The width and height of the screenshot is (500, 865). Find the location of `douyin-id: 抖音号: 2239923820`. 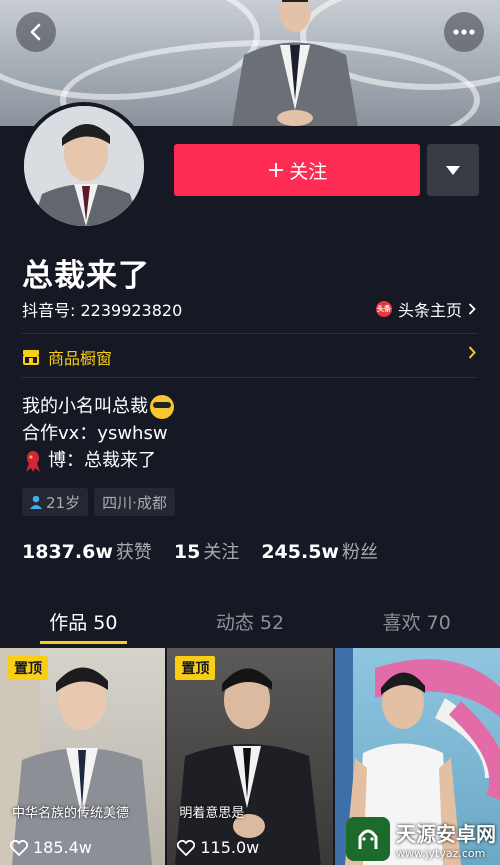

douyin-id: 抖音号: 2239923820 is located at coordinates (102, 309).